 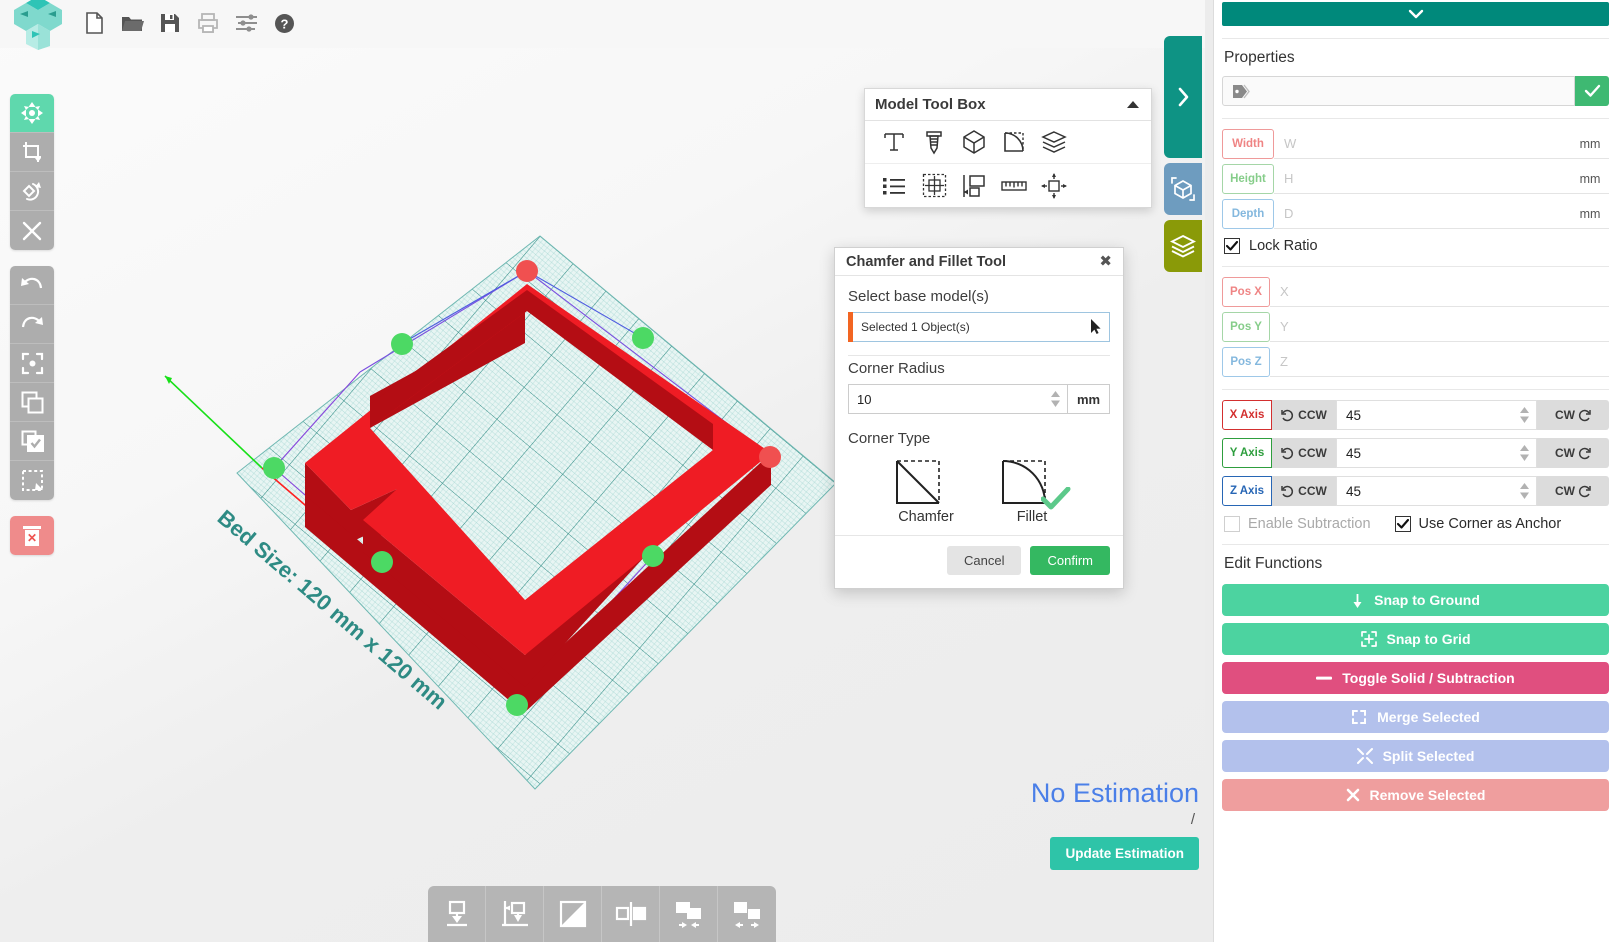 What do you see at coordinates (1054, 142) in the screenshot?
I see `layers-icon` at bounding box center [1054, 142].